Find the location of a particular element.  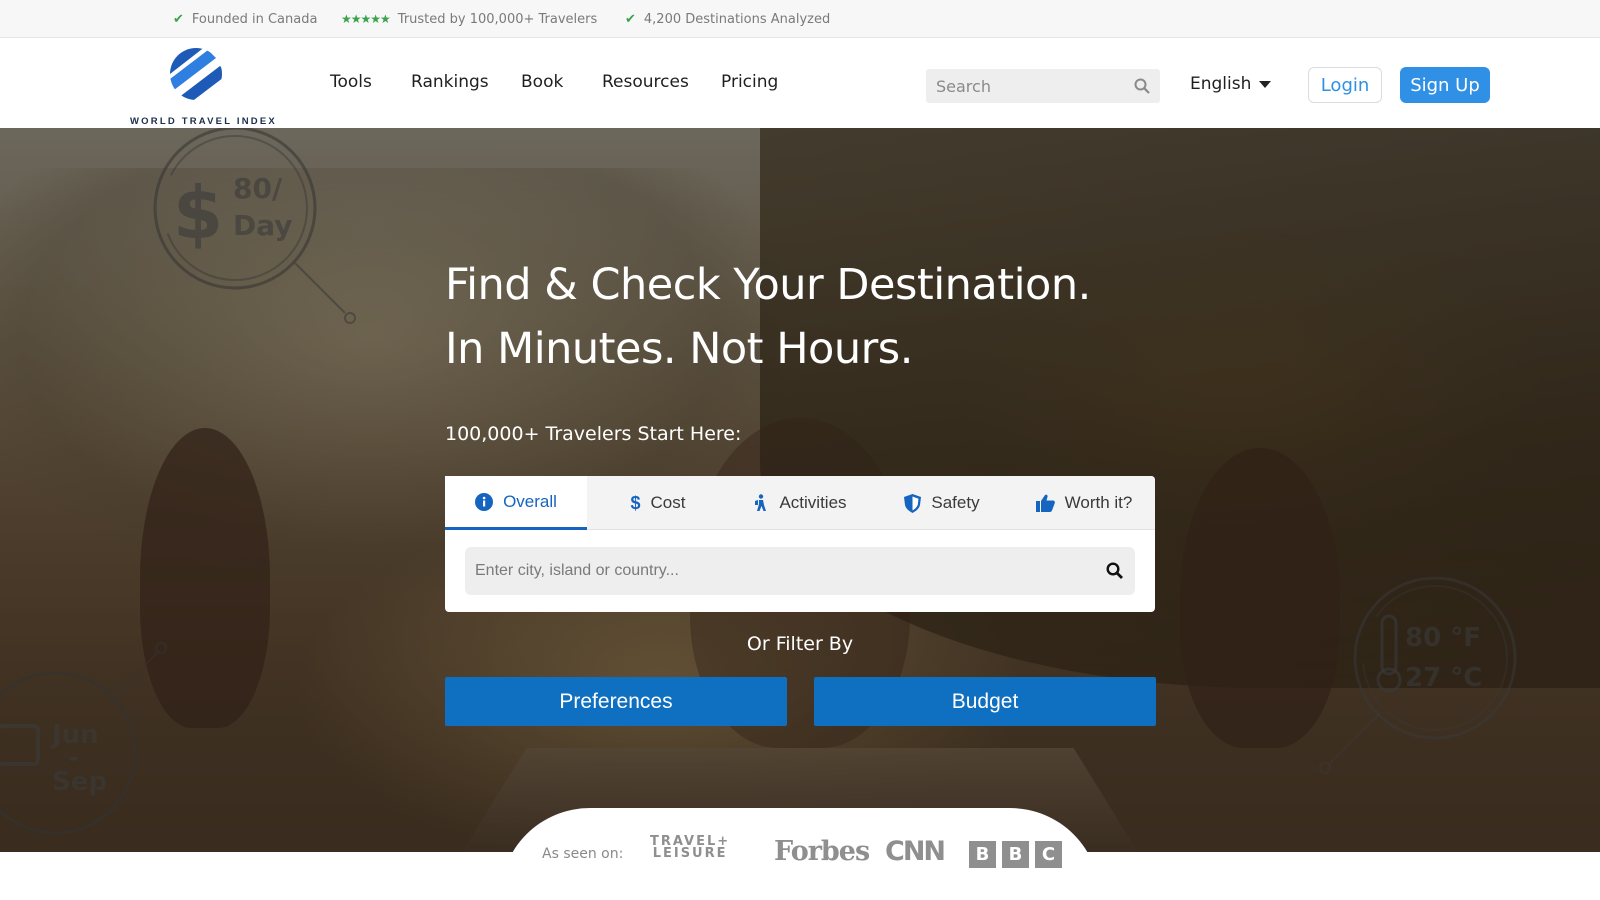

header-search is located at coordinates (1043, 86).